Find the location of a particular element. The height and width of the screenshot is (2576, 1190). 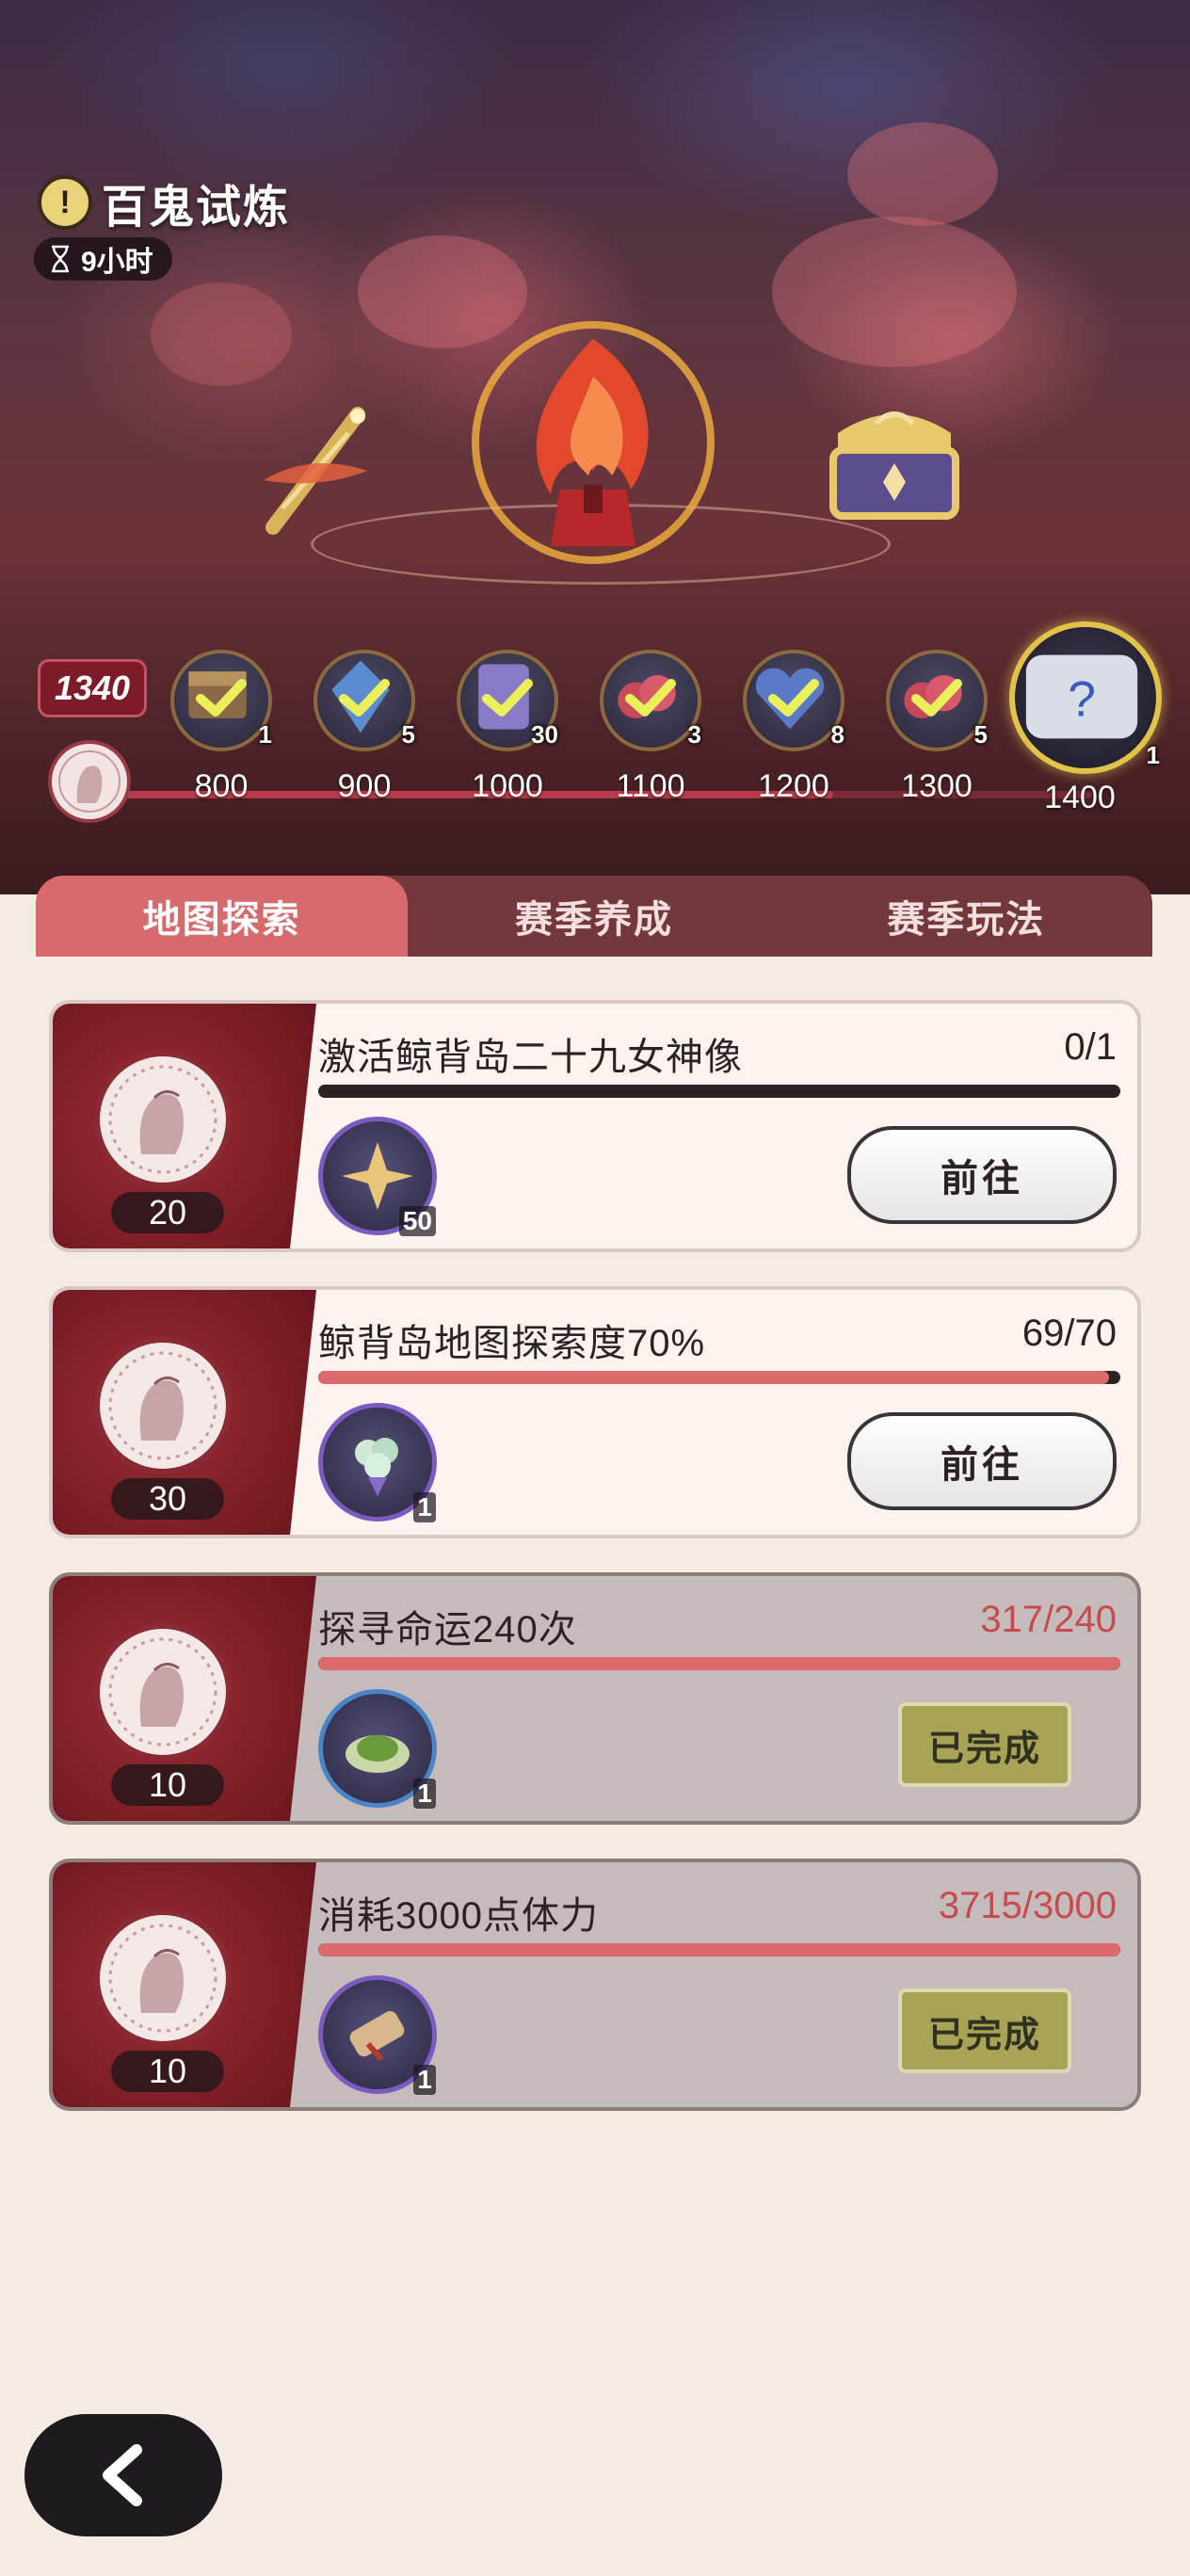

gold-star-crystal-icon is located at coordinates (377, 1176).